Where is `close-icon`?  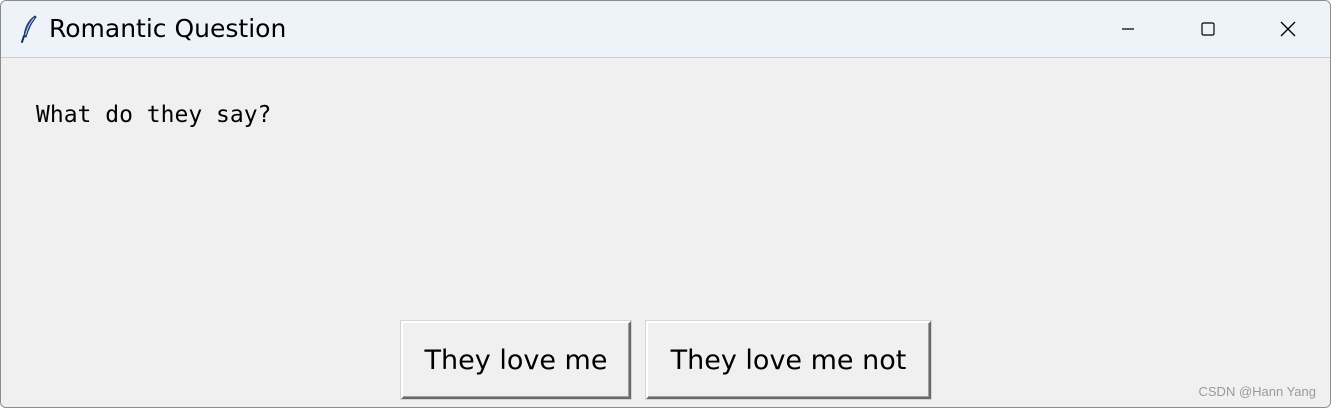 close-icon is located at coordinates (1288, 29).